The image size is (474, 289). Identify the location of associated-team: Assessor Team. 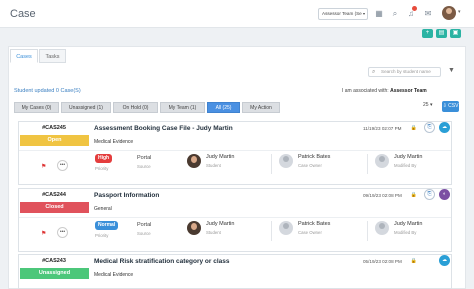
(408, 91).